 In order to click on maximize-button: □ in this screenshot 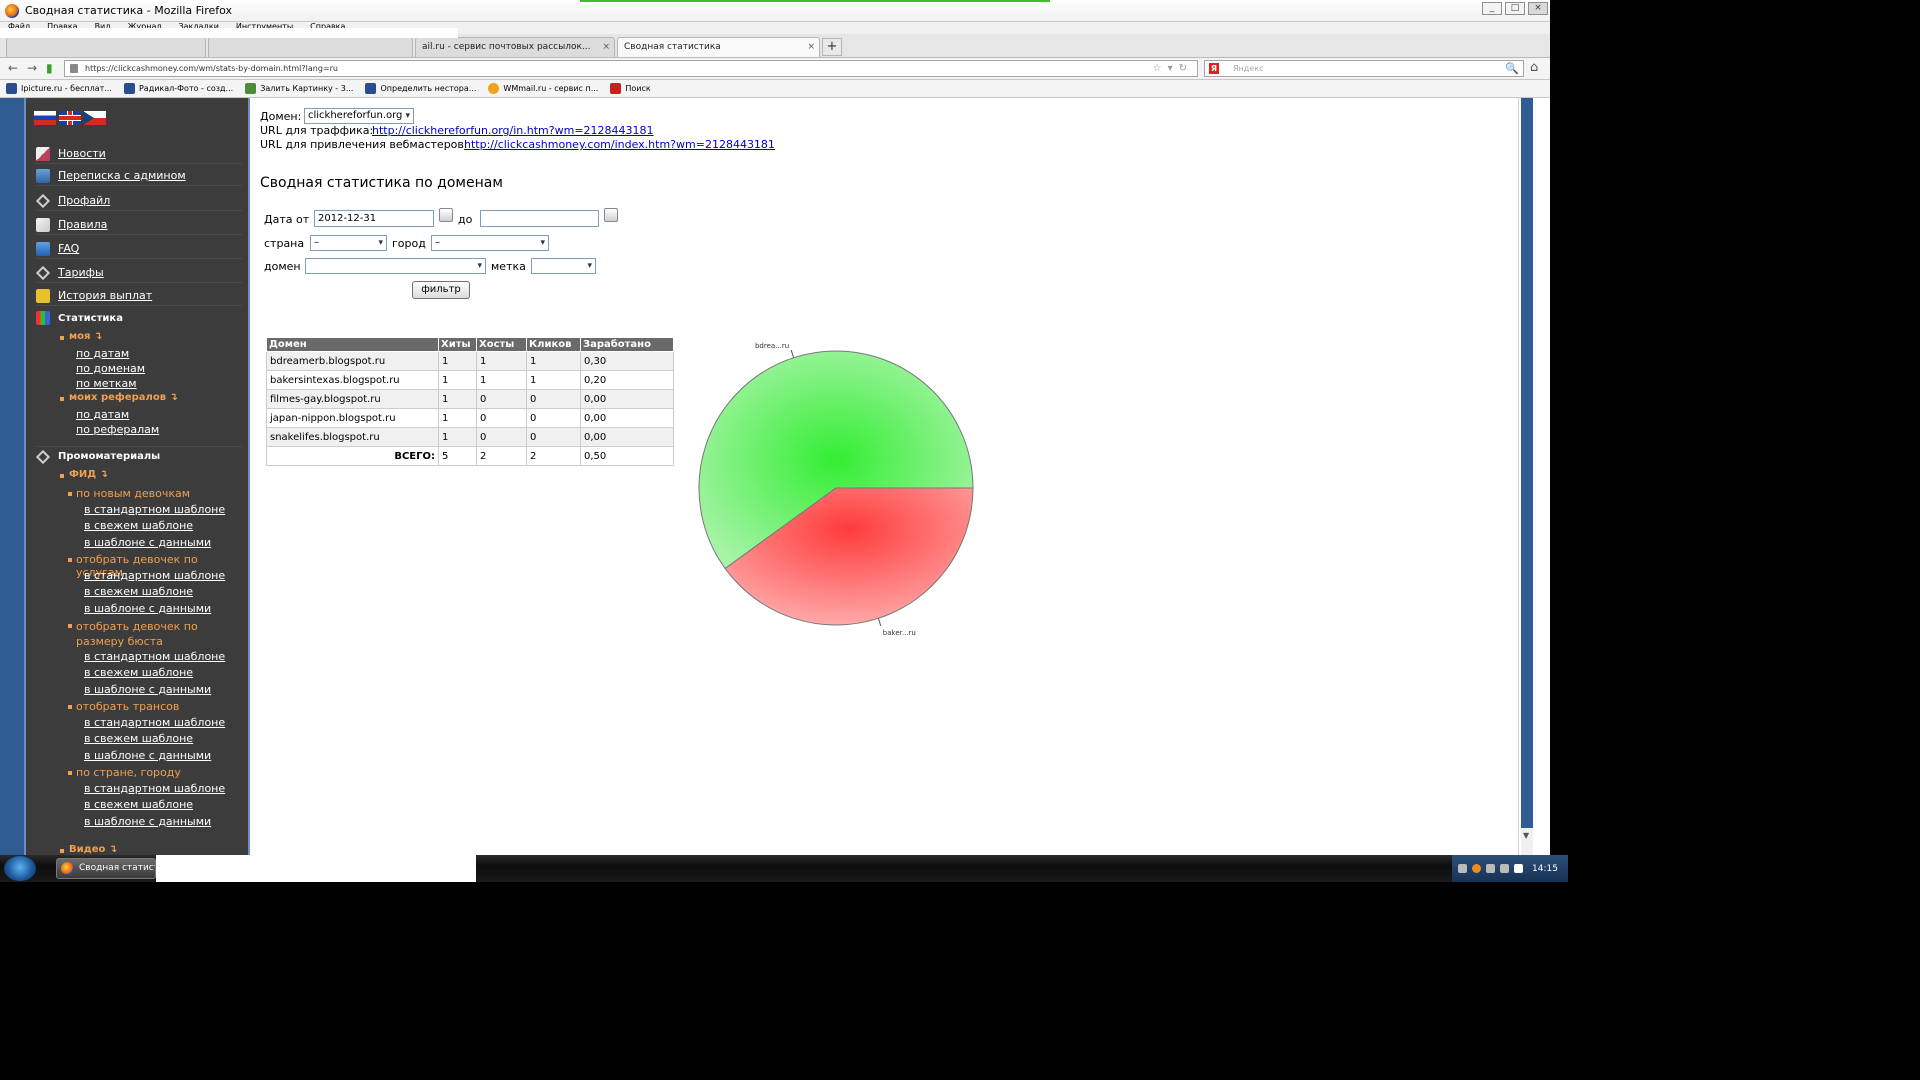, I will do `click(1515, 8)`.